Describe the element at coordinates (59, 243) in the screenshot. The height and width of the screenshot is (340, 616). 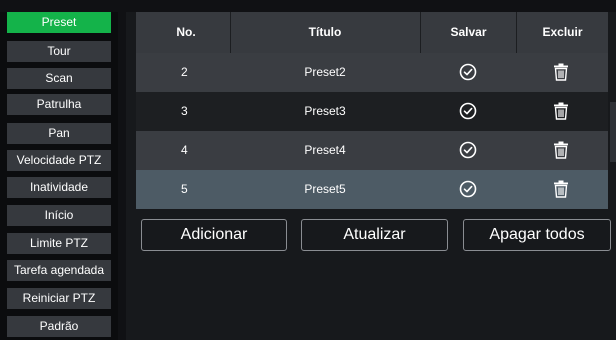
I see `sidebar-item-limite-ptz: Limite PTZ` at that location.